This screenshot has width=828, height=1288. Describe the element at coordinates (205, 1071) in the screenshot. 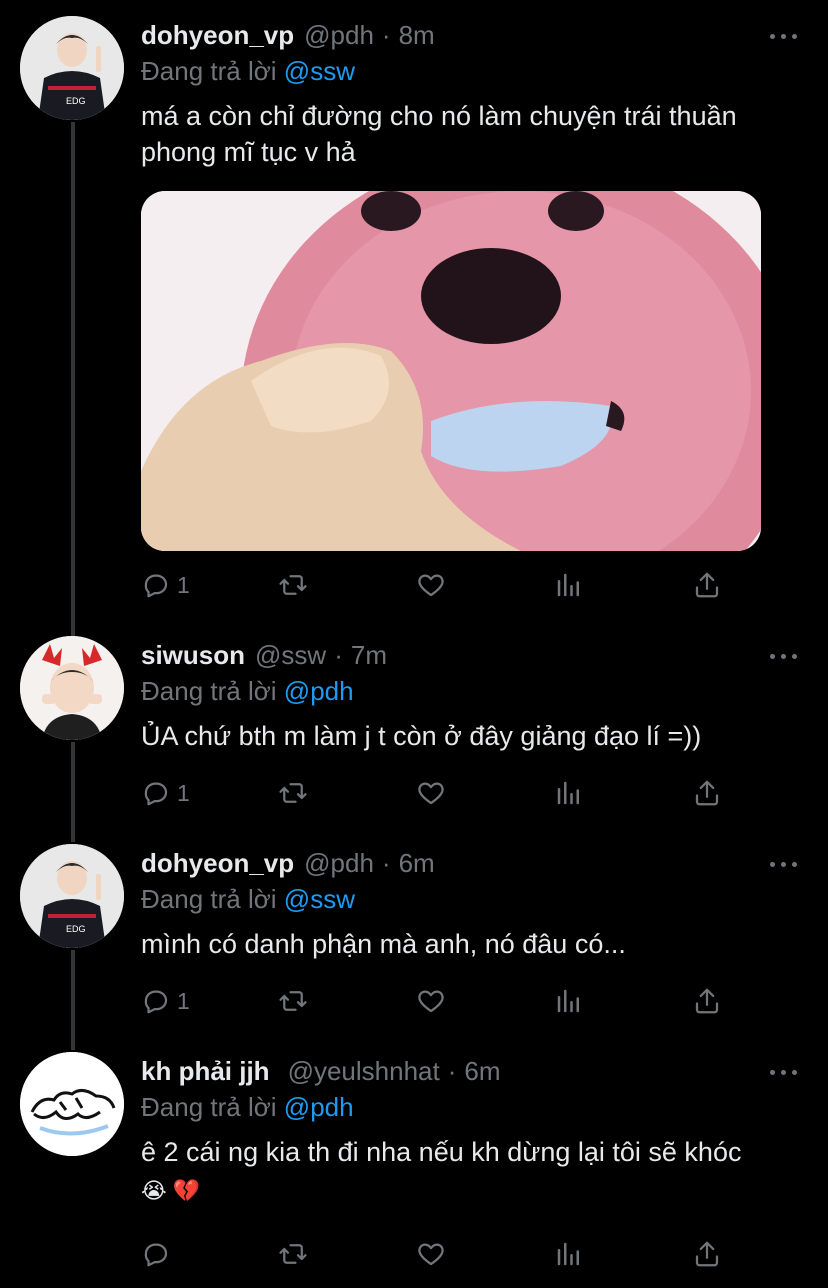

I see `display-name: kh phải jjh` at that location.